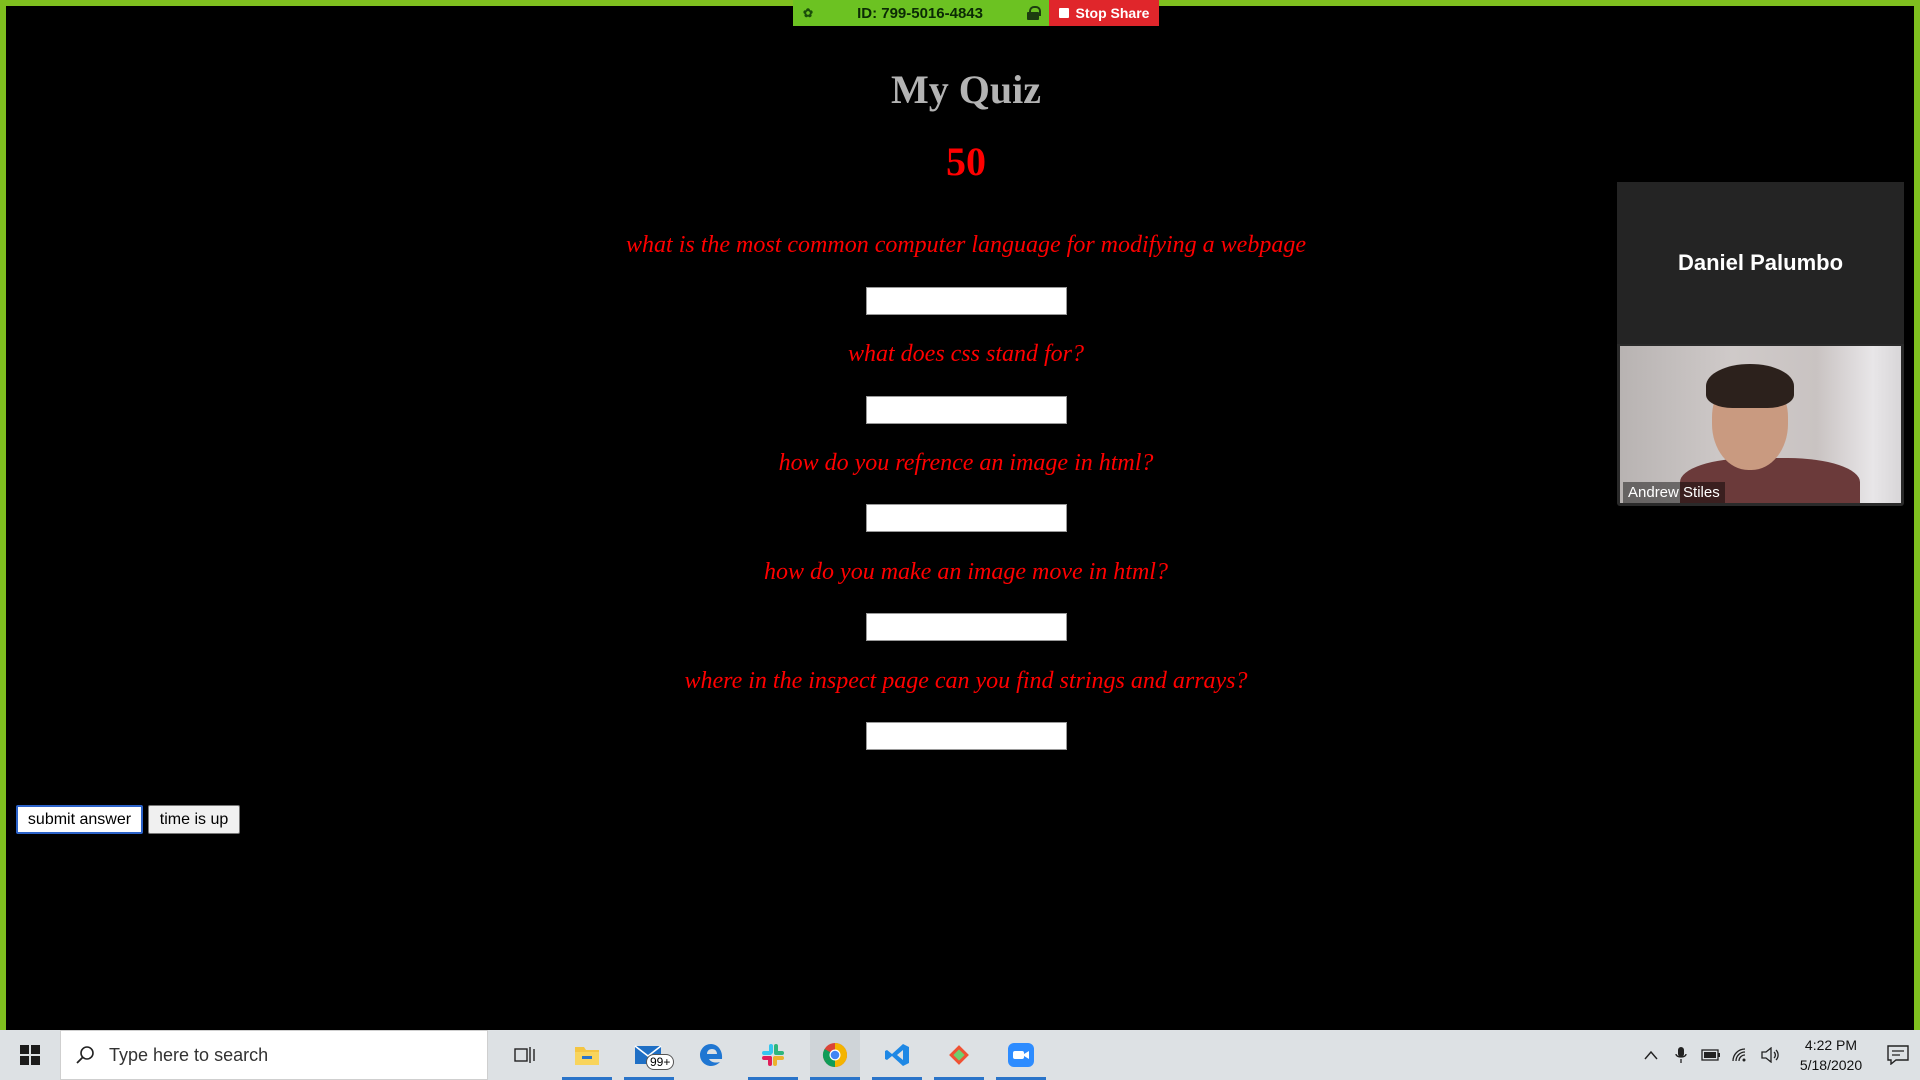 Image resolution: width=1920 pixels, height=1080 pixels. Describe the element at coordinates (1711, 1055) in the screenshot. I see `battery-icon` at that location.